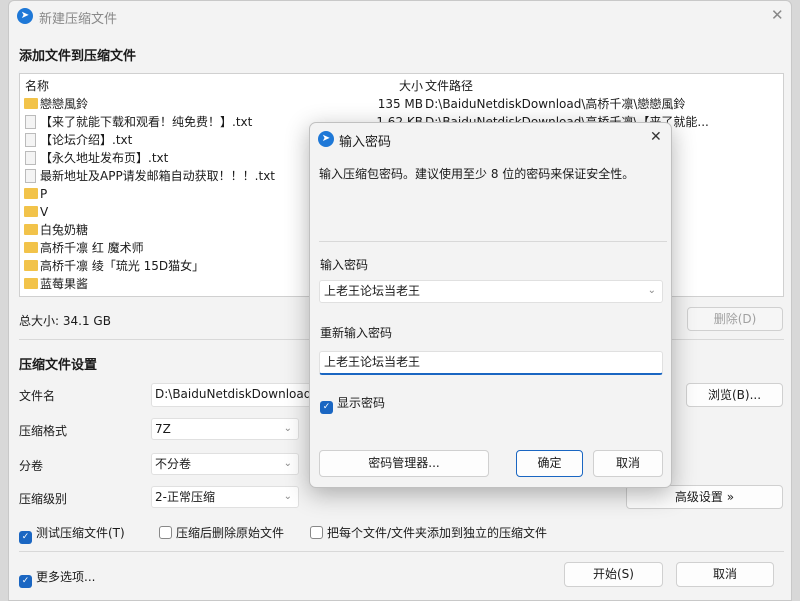  I want to click on level-select: 2-正常压缩 ⌄, so click(225, 497).